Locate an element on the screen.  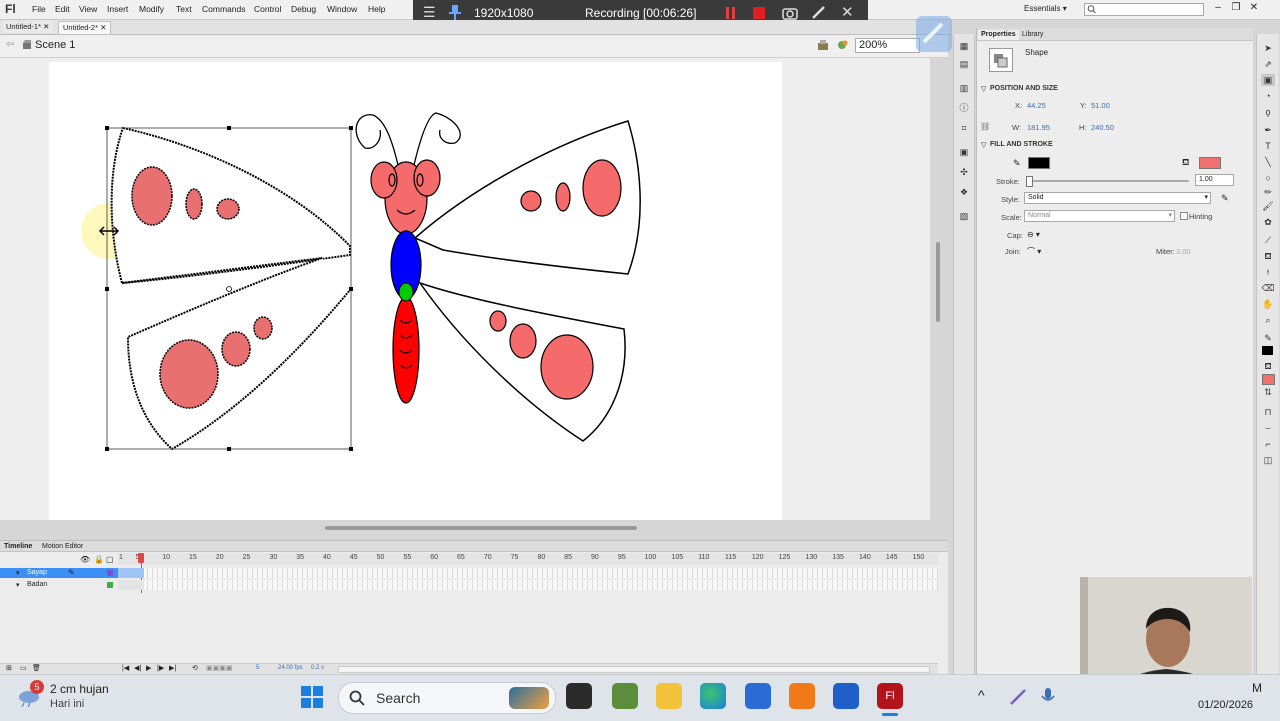
playhead is located at coordinates (141, 558).